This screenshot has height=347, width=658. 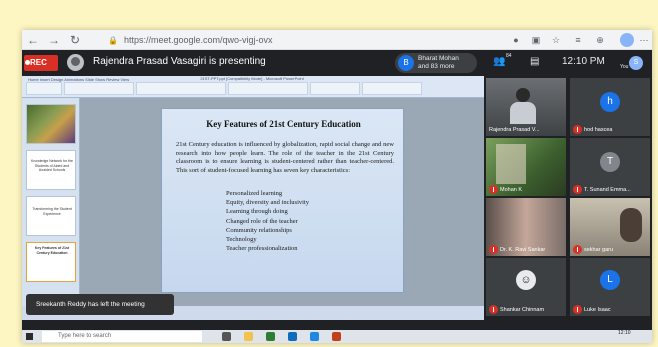 What do you see at coordinates (624, 67) in the screenshot?
I see `you-label: You` at bounding box center [624, 67].